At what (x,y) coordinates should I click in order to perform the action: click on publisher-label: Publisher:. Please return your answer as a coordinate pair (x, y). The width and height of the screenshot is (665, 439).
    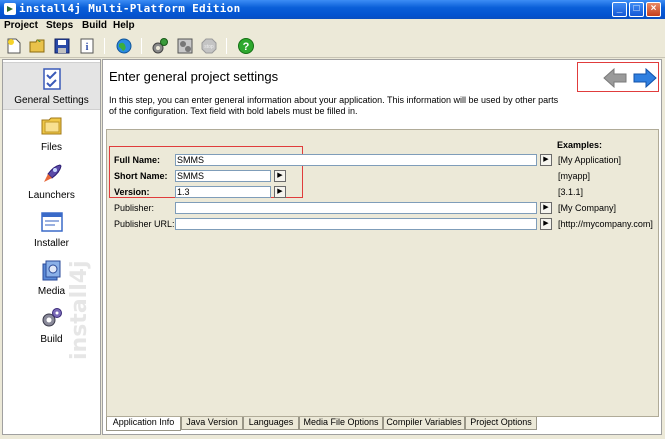
    Looking at the image, I should click on (134, 208).